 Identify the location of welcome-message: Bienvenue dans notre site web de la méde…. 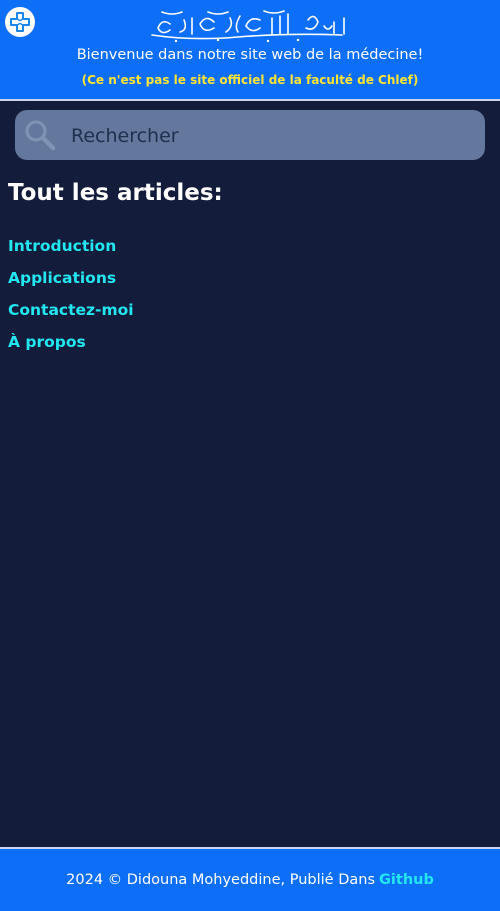
(250, 55).